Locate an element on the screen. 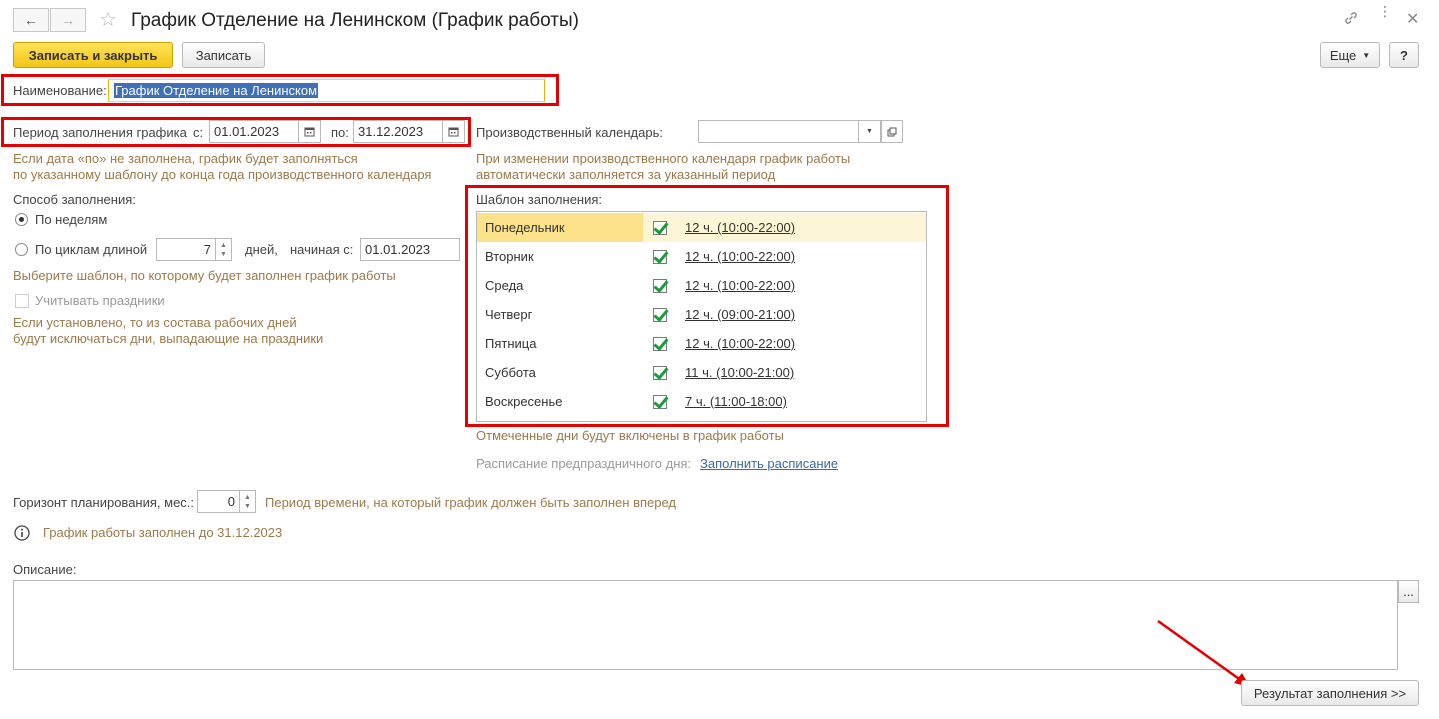 The width and height of the screenshot is (1439, 719). hours-link: 11 ч. (10:00-21:00) is located at coordinates (739, 372).